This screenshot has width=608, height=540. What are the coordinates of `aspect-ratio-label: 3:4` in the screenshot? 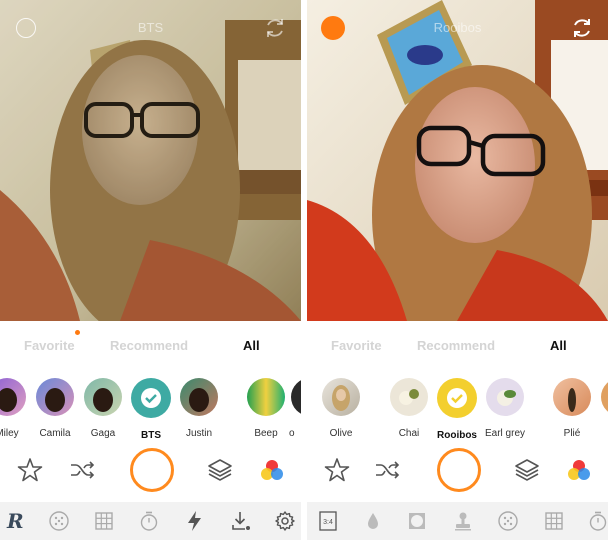 It's located at (328, 522).